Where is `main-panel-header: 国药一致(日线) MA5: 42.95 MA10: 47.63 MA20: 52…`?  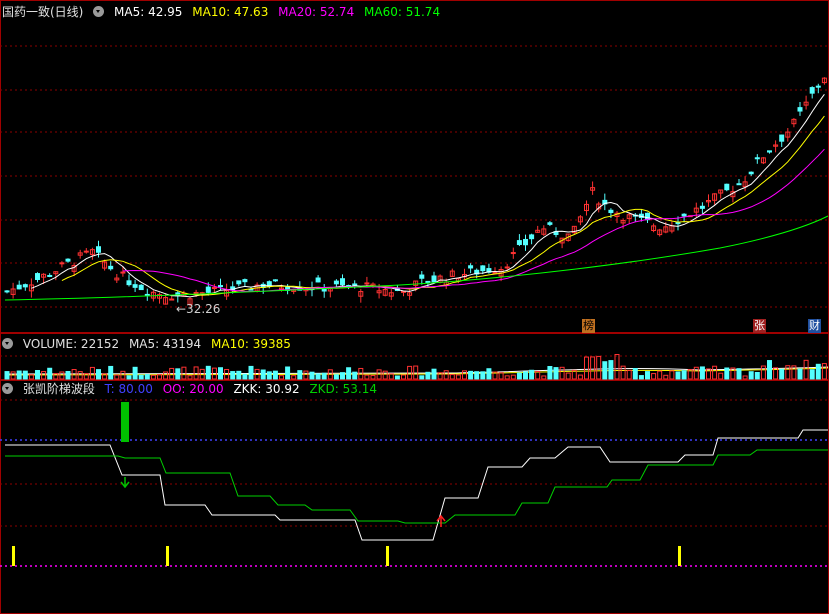
main-panel-header: 国药一致(日线) MA5: 42.95 MA10: 47.63 MA20: 52… is located at coordinates (224, 12).